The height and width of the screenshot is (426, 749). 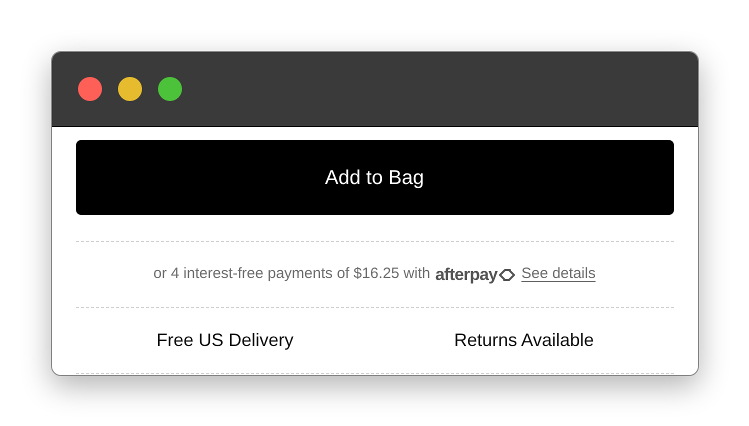 I want to click on zoom-button, so click(x=170, y=89).